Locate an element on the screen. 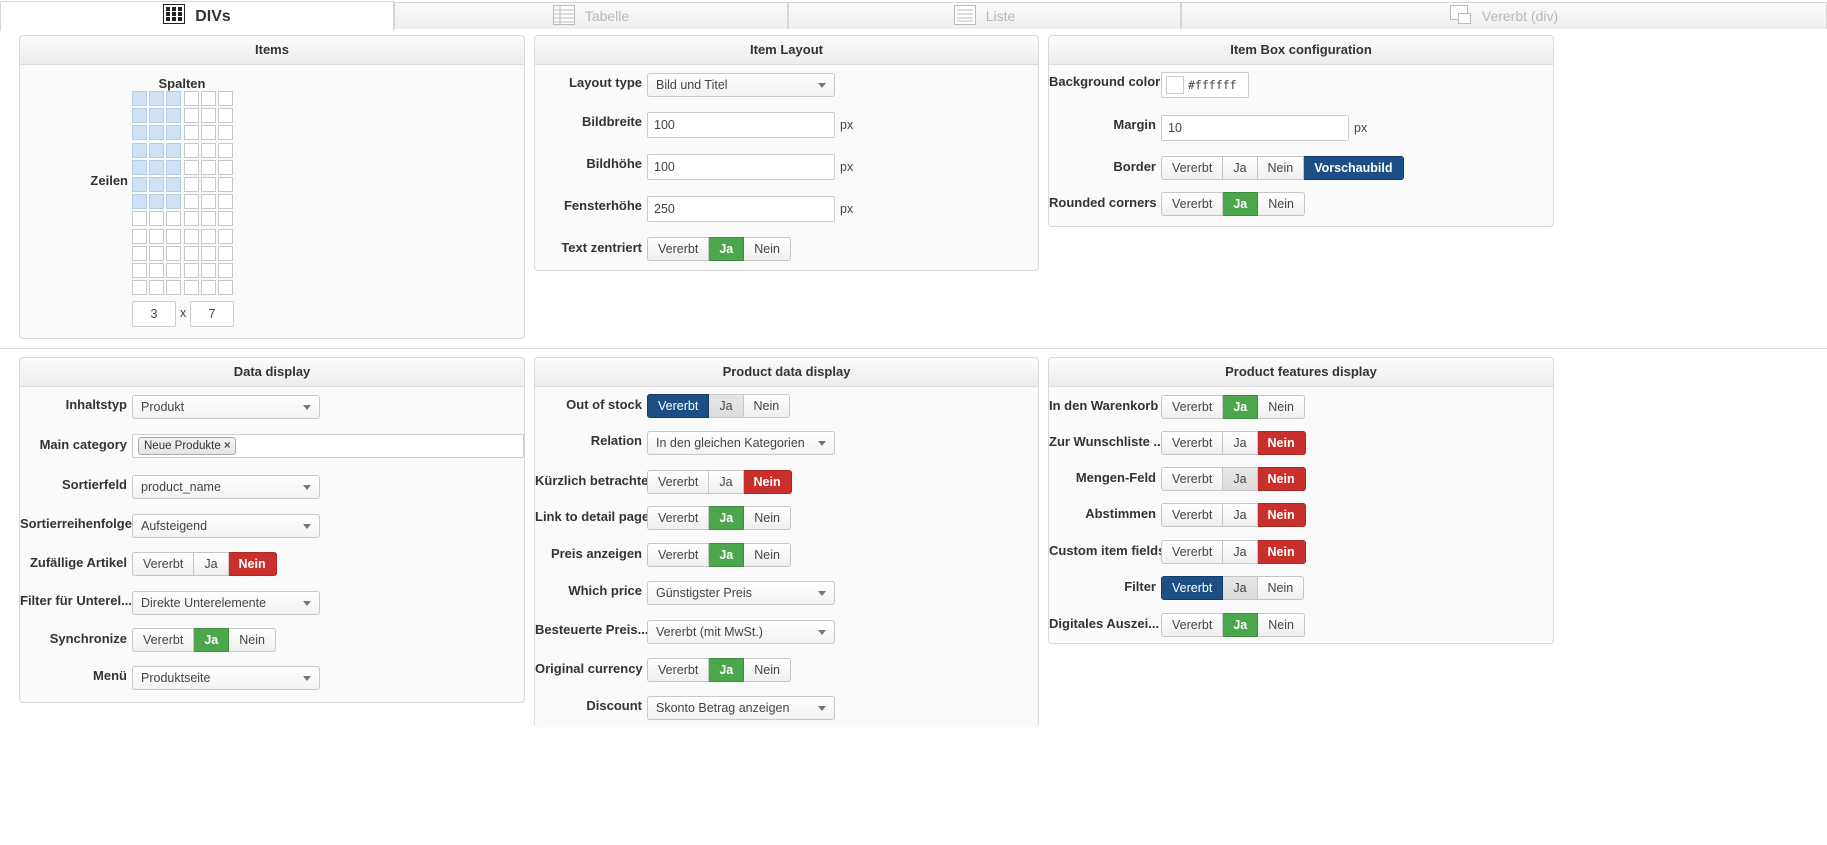  besteuerte-preise-select: Vererbt (mit MwSt.) is located at coordinates (741, 632).